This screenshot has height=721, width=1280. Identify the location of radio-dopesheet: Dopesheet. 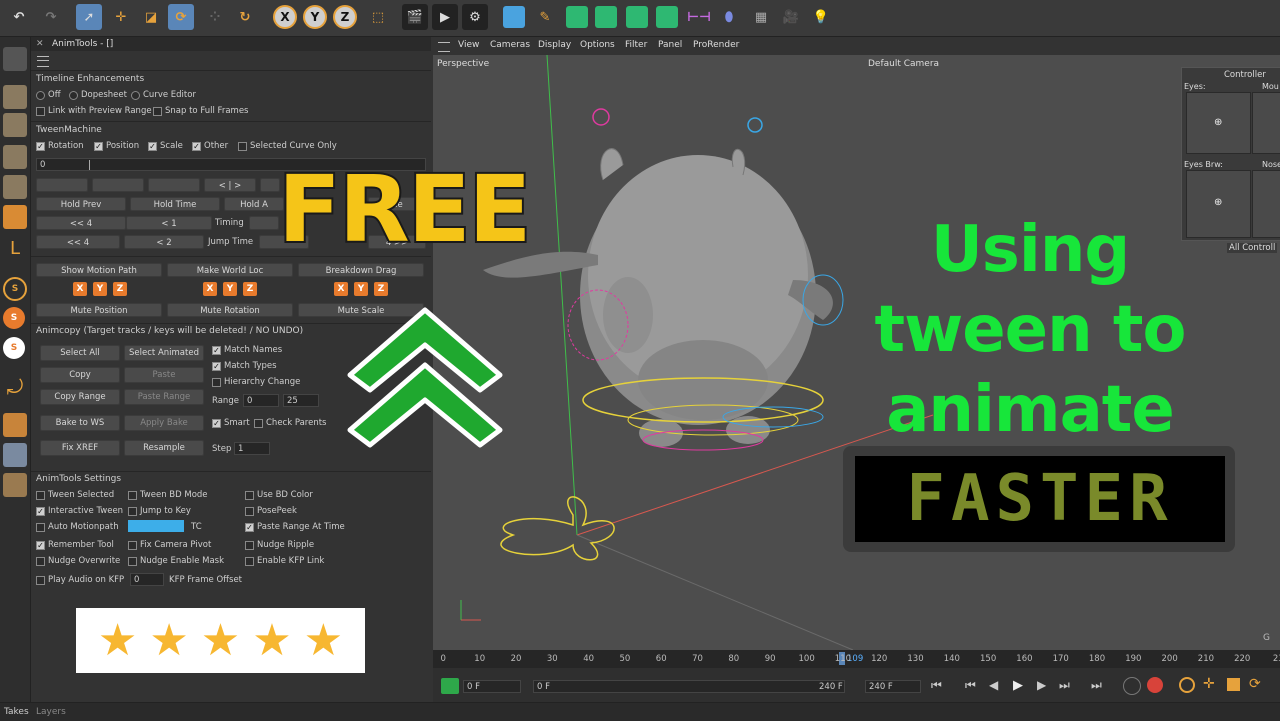
(98, 95).